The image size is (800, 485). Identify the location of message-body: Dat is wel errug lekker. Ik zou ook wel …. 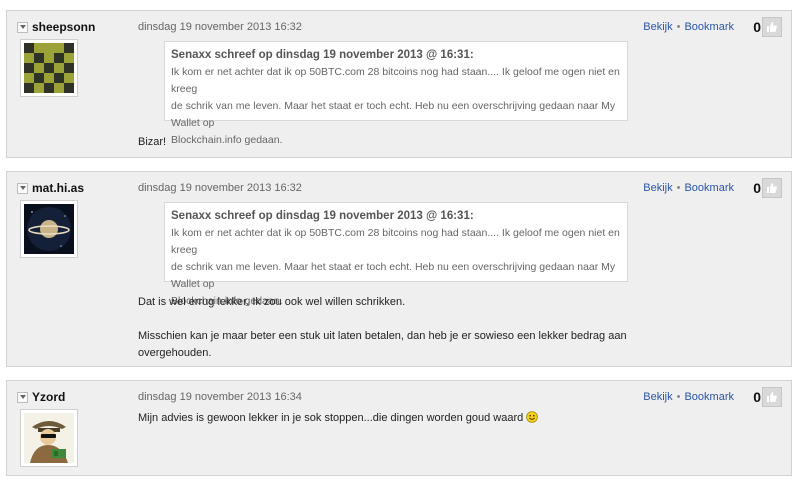
(382, 328).